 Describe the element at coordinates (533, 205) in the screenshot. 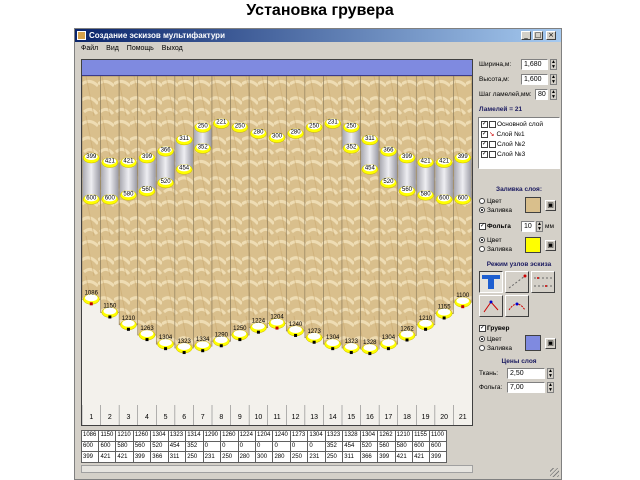

I see `fill-texture-swatch` at that location.